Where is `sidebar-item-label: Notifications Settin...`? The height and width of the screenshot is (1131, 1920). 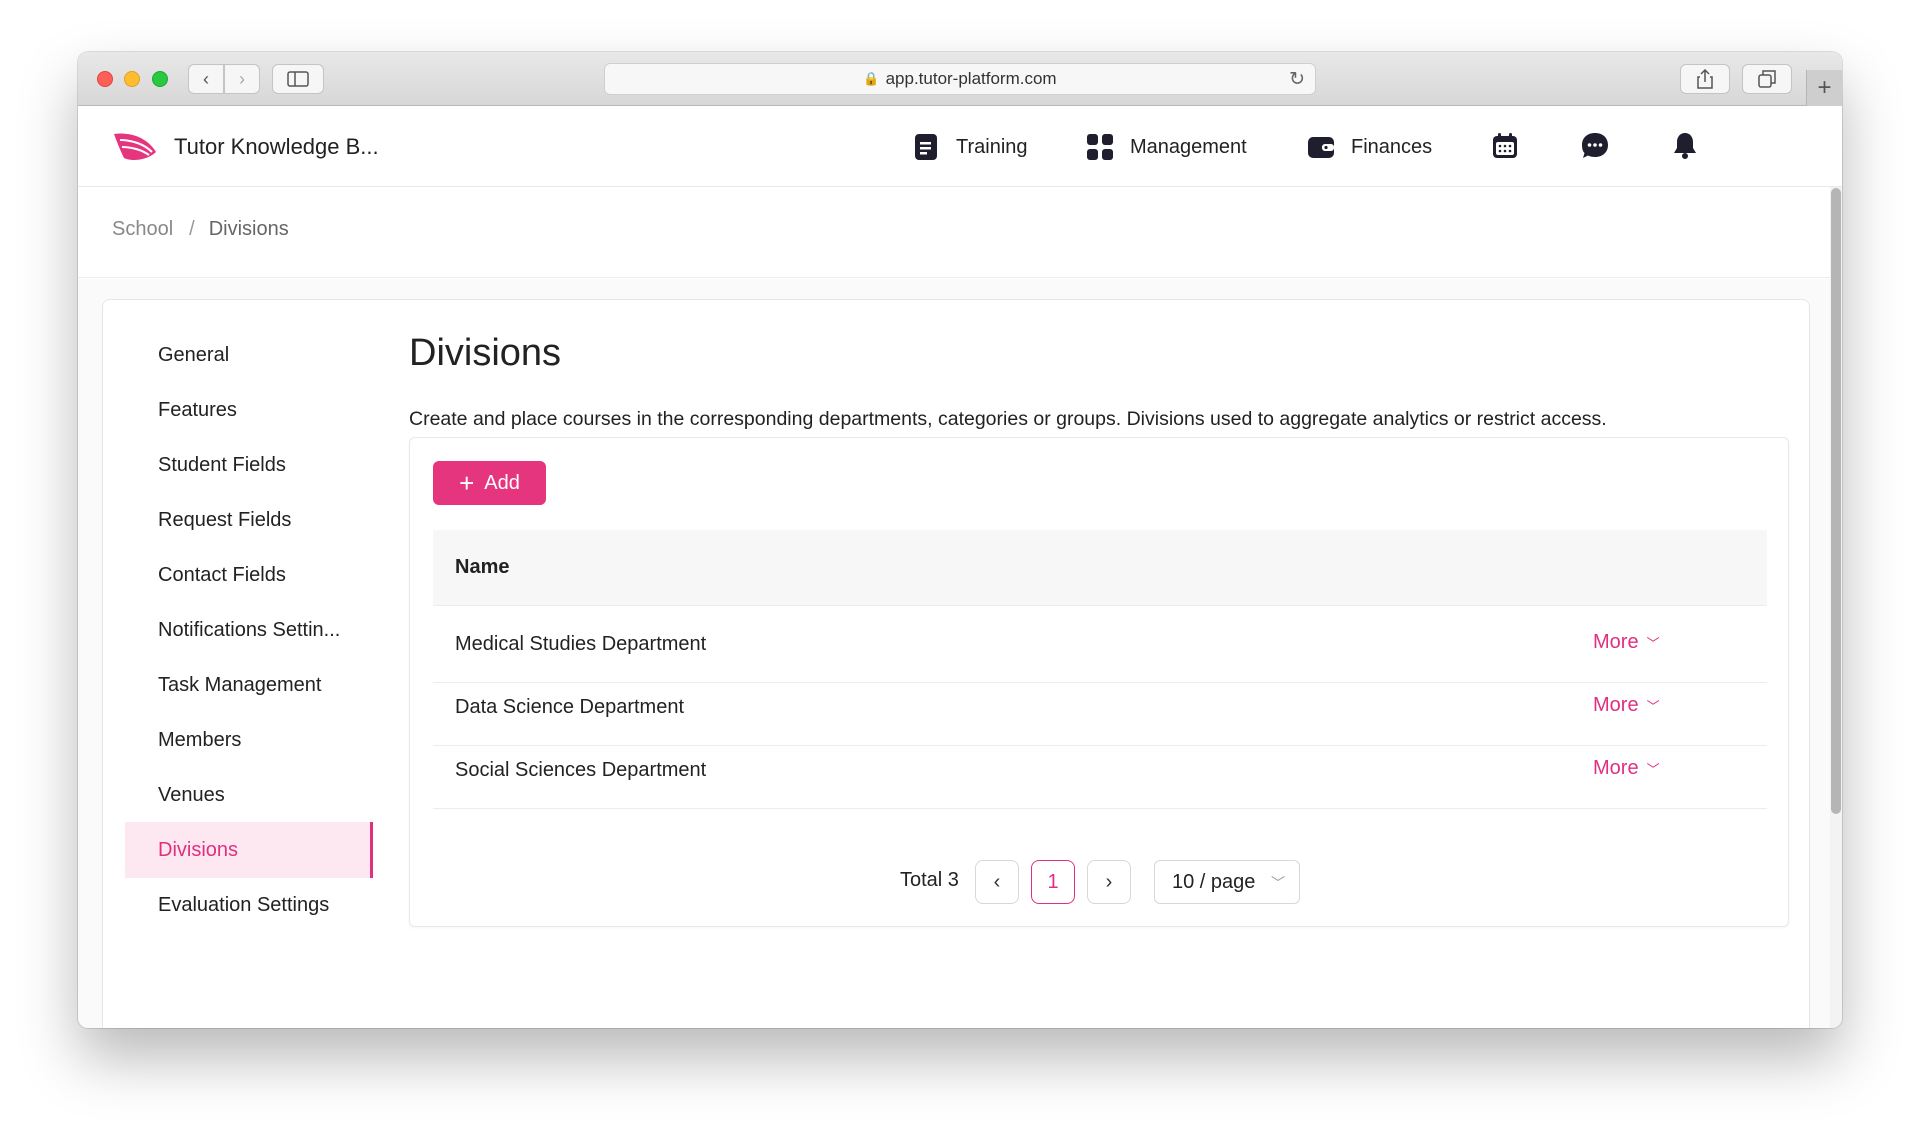 sidebar-item-label: Notifications Settin... is located at coordinates (249, 629).